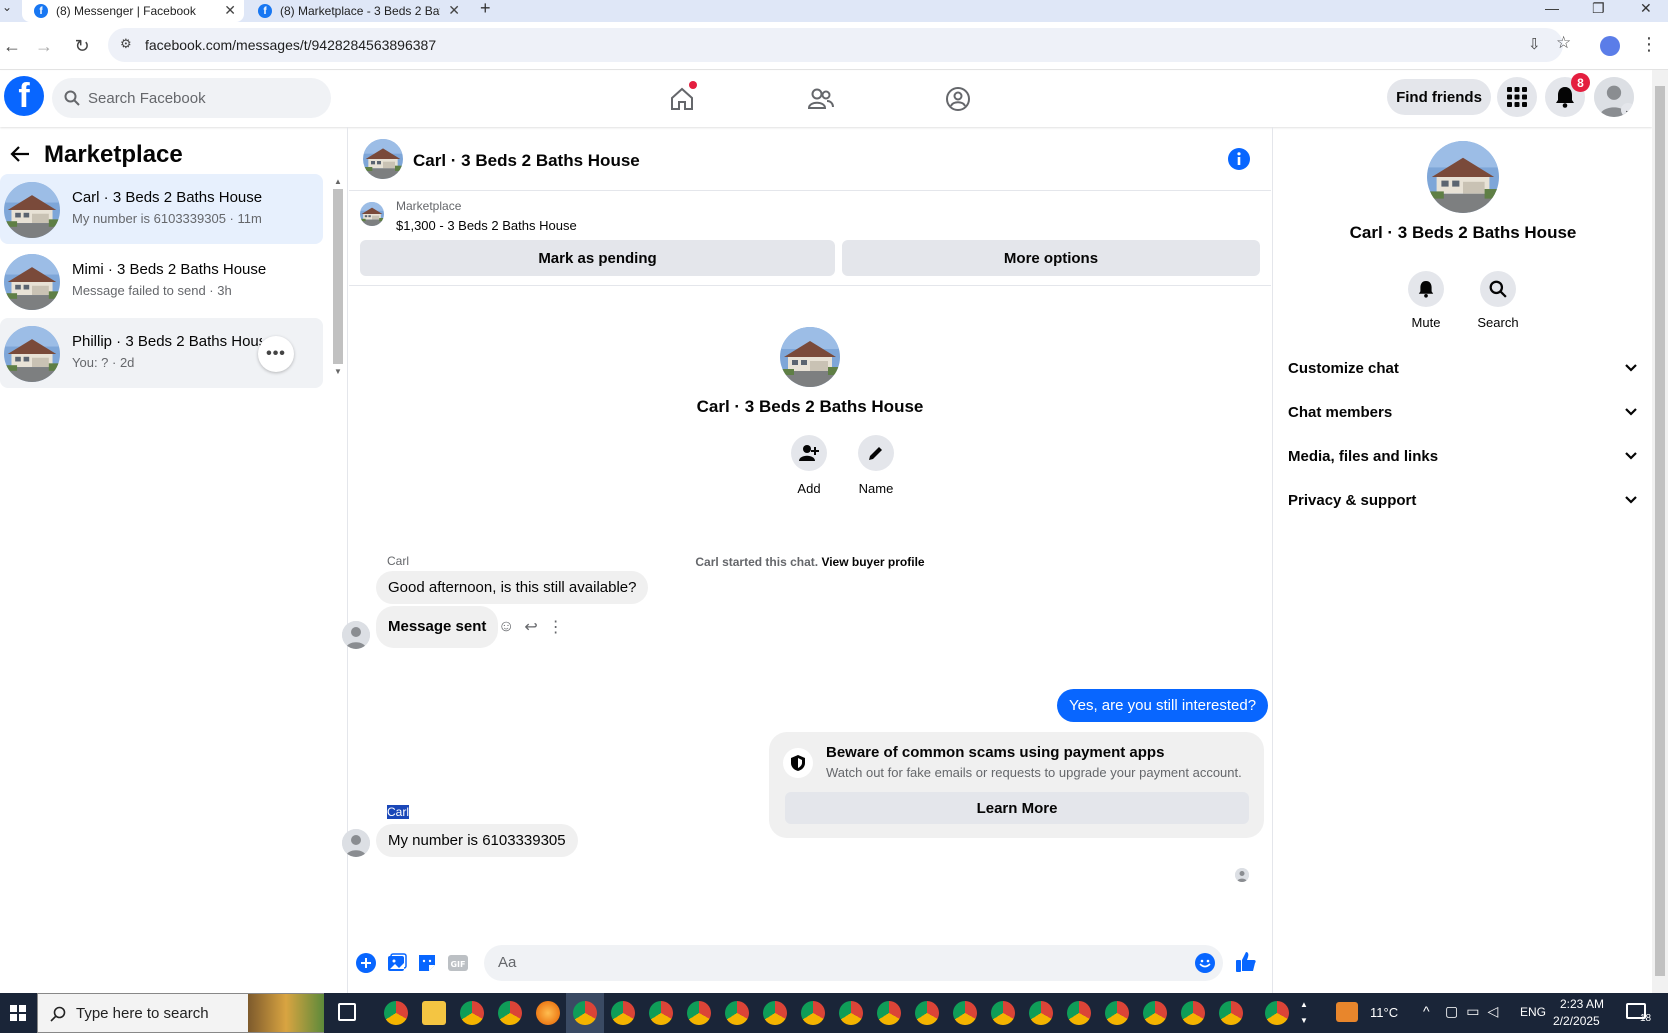 The height and width of the screenshot is (1033, 1668). Describe the element at coordinates (597, 258) in the screenshot. I see `mark-as-pending-button: Mark as pending` at that location.